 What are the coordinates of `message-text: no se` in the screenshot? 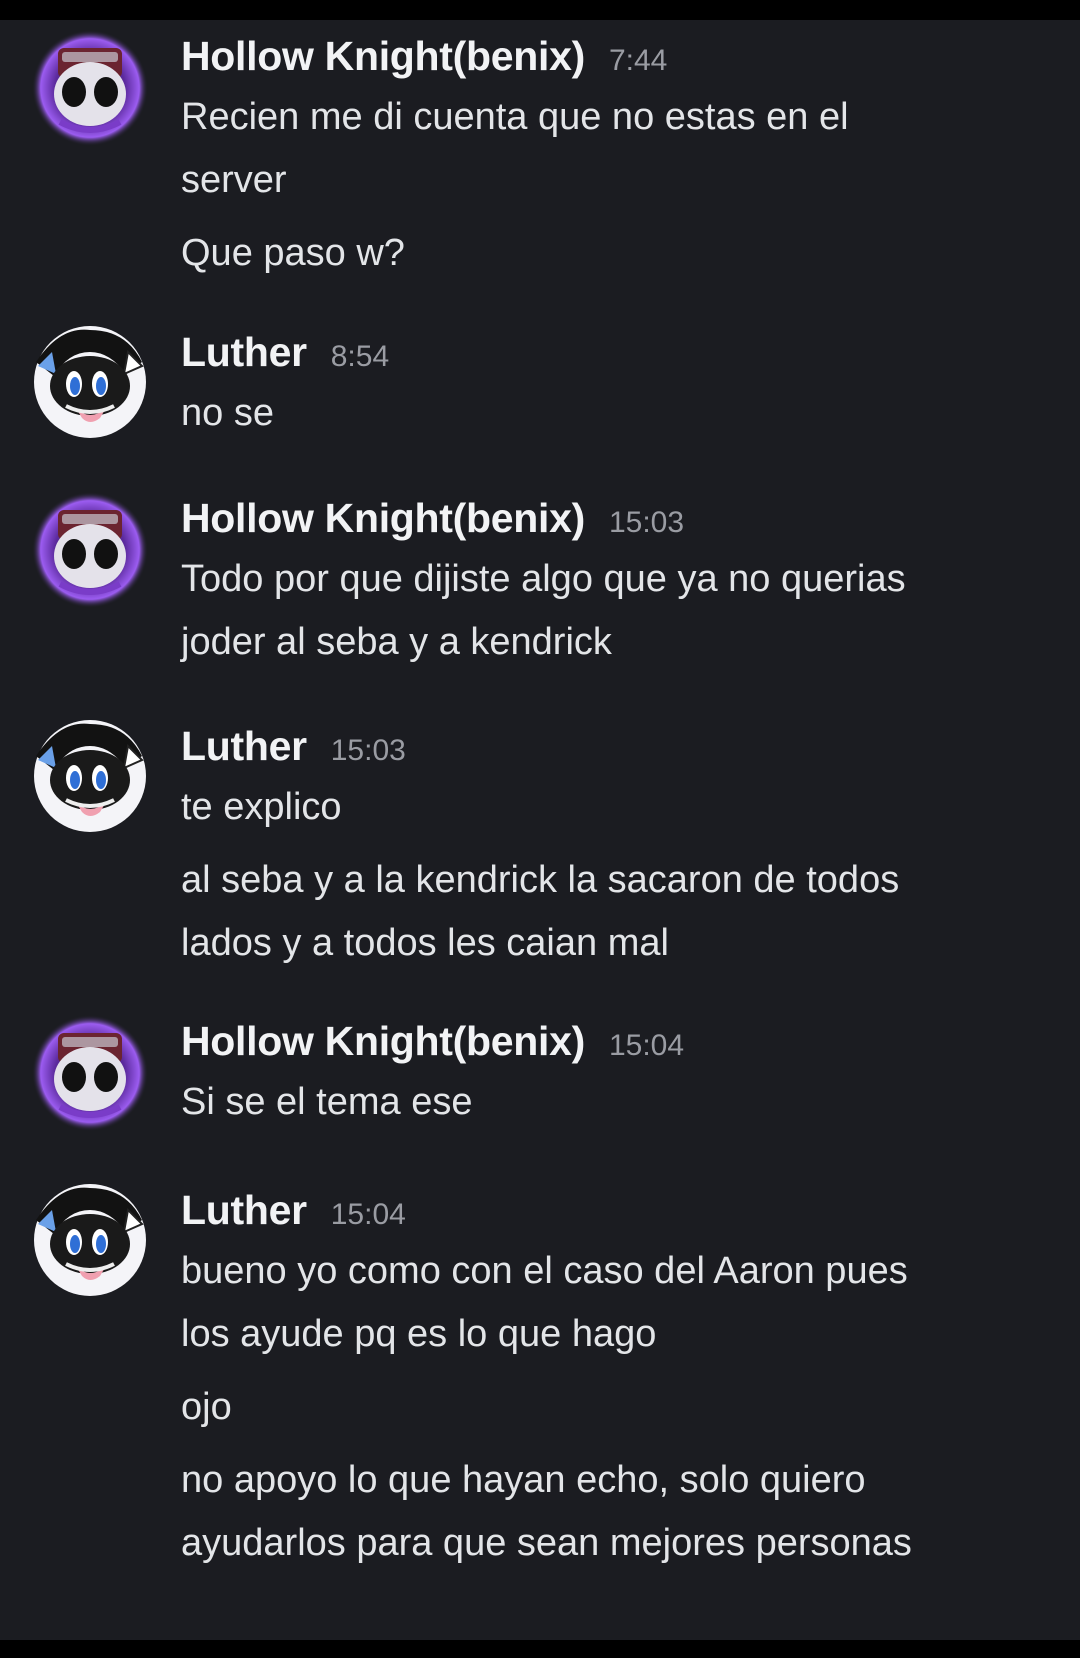 It's located at (227, 413).